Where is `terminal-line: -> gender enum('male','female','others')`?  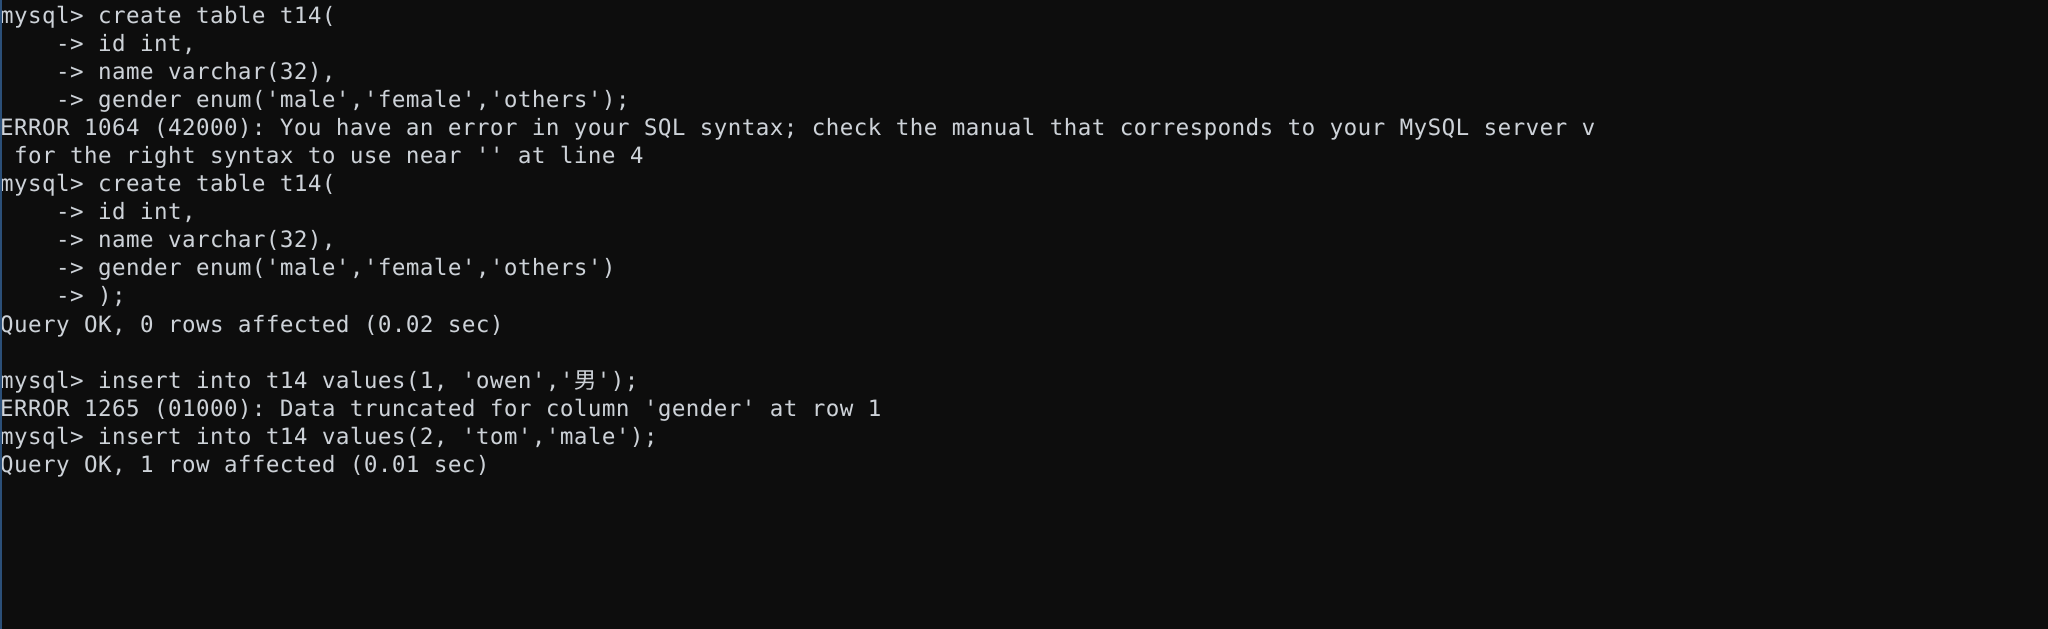
terminal-line: -> gender enum('male','female','others') is located at coordinates (308, 268).